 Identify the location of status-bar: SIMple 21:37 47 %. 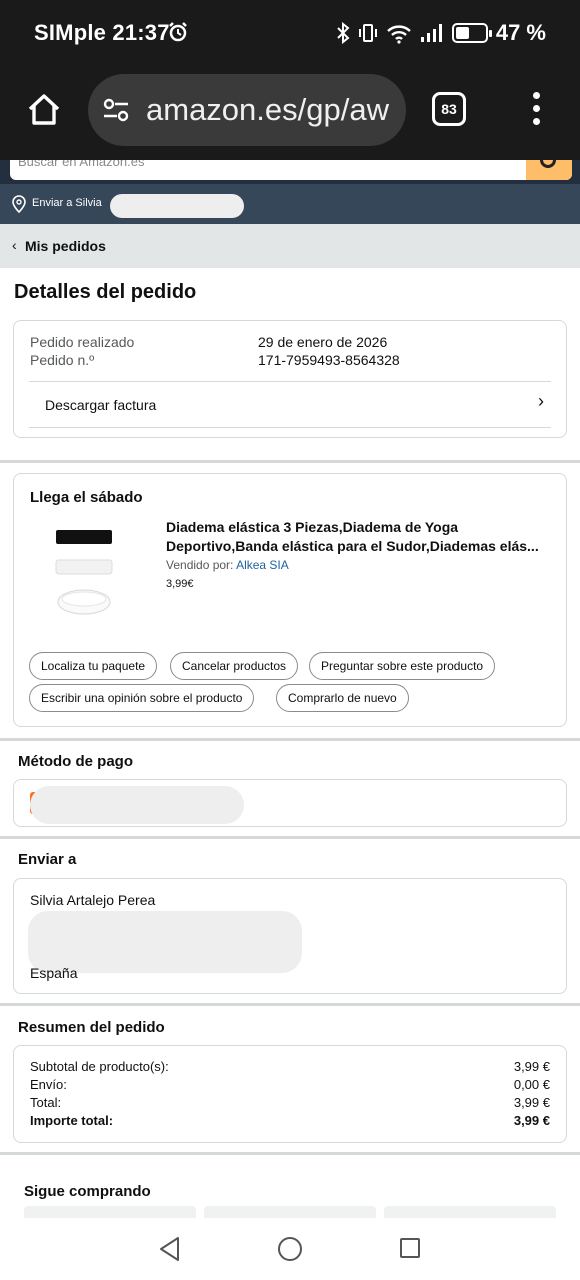
(290, 33).